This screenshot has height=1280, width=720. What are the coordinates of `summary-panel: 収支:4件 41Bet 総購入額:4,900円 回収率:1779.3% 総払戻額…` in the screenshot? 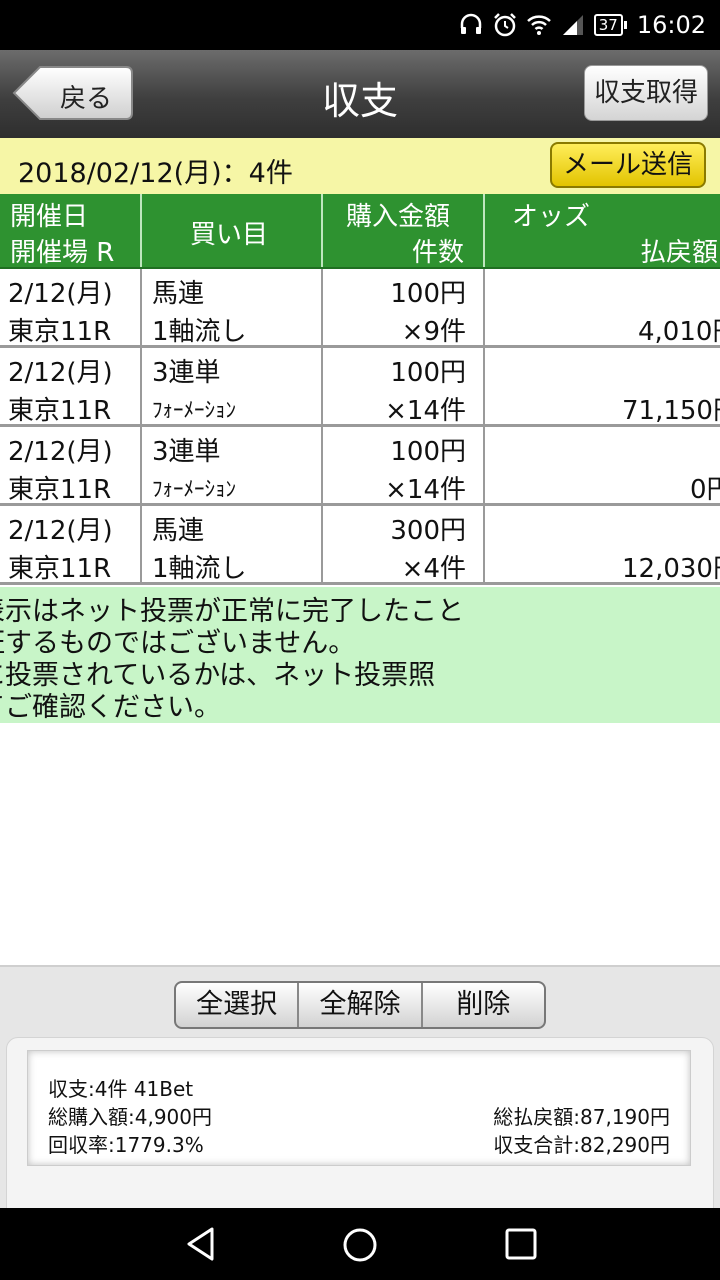 It's located at (360, 1124).